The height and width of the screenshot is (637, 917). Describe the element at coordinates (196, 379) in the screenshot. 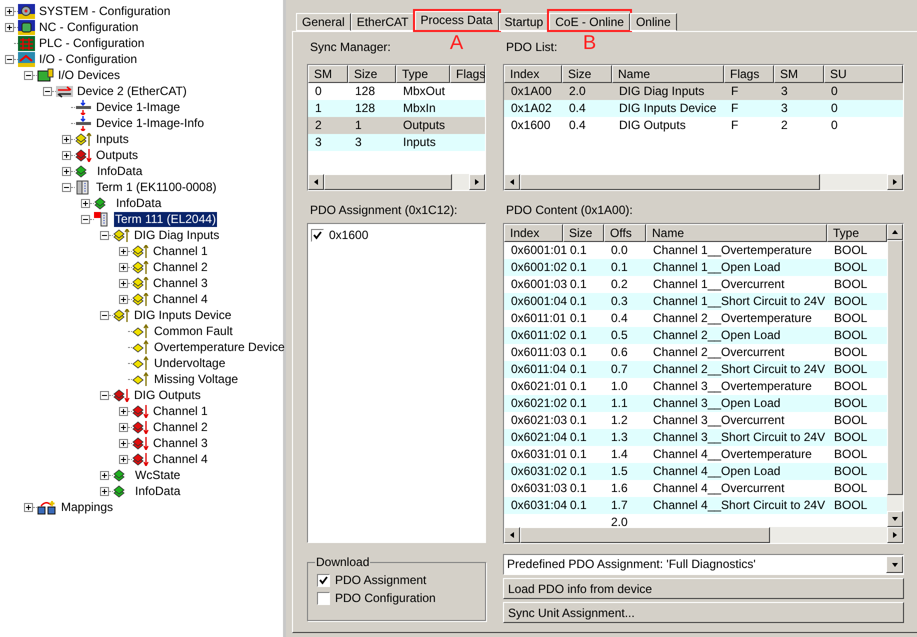

I see `tree-item: Missing Voltage` at that location.